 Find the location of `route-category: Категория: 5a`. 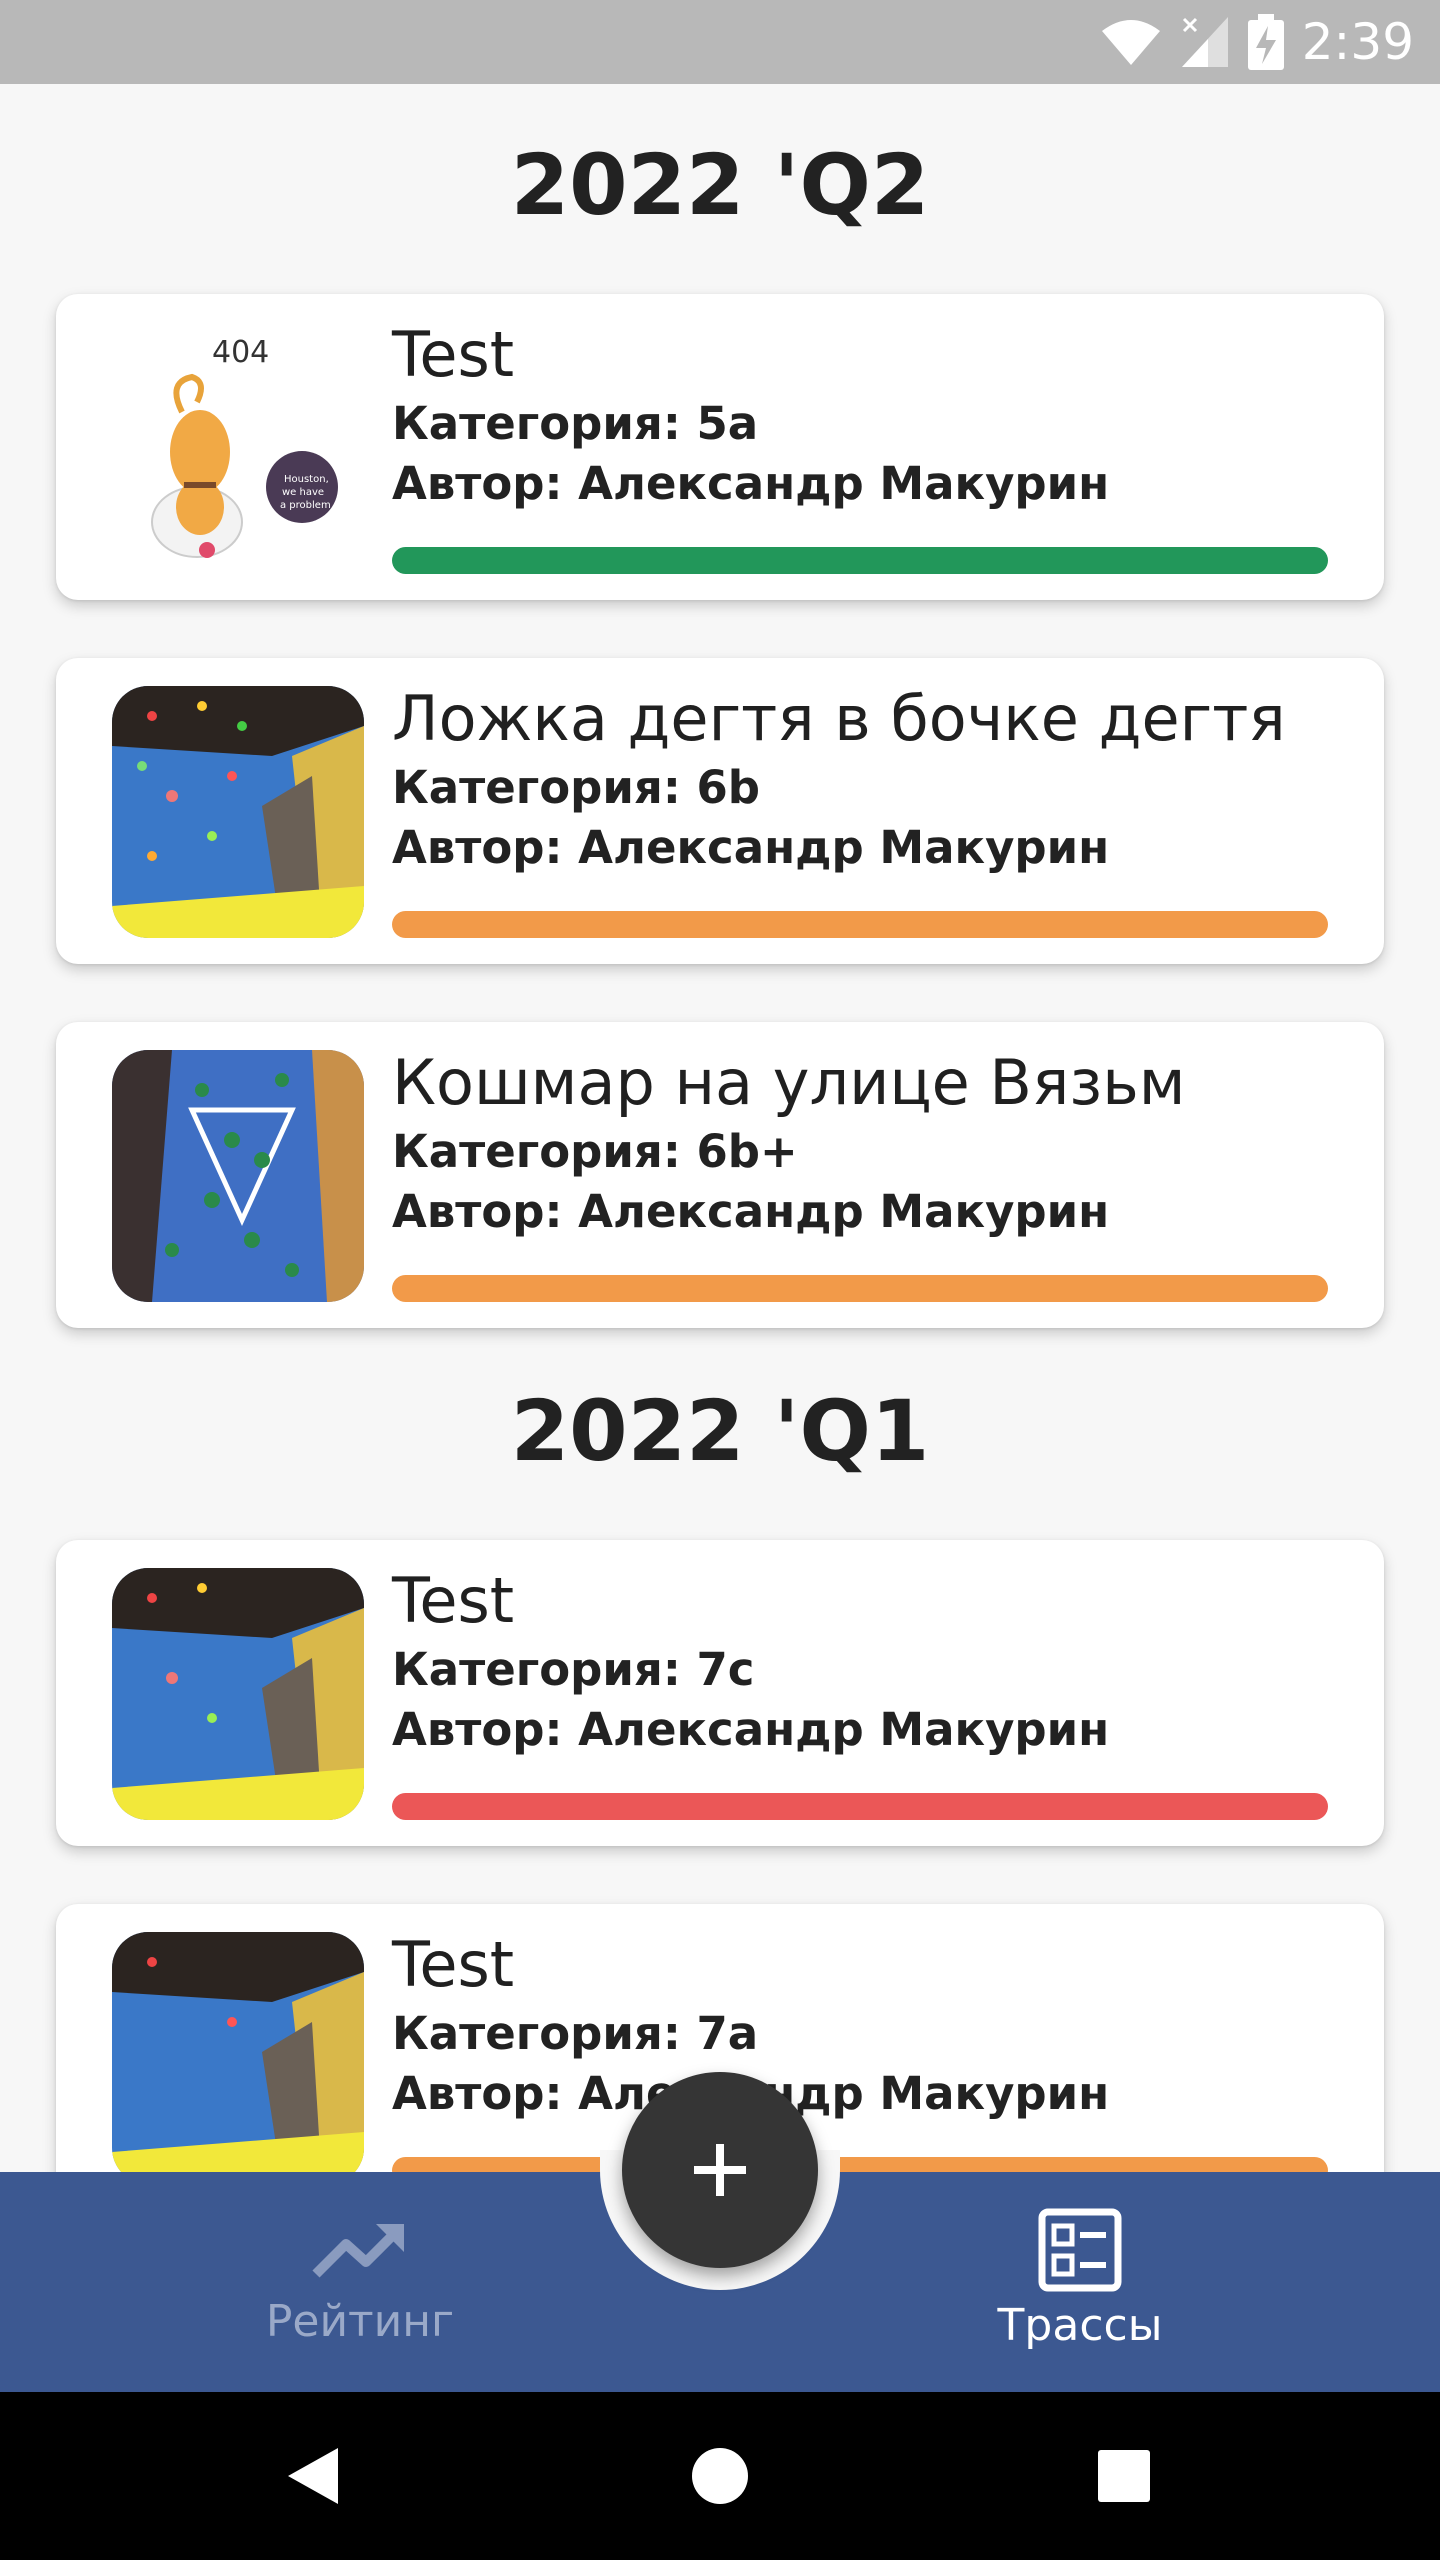

route-category: Категория: 5a is located at coordinates (575, 423).